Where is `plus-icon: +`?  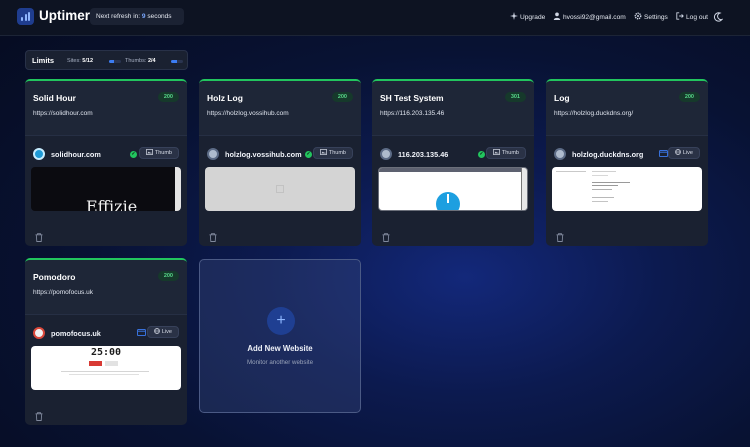 plus-icon: + is located at coordinates (281, 321).